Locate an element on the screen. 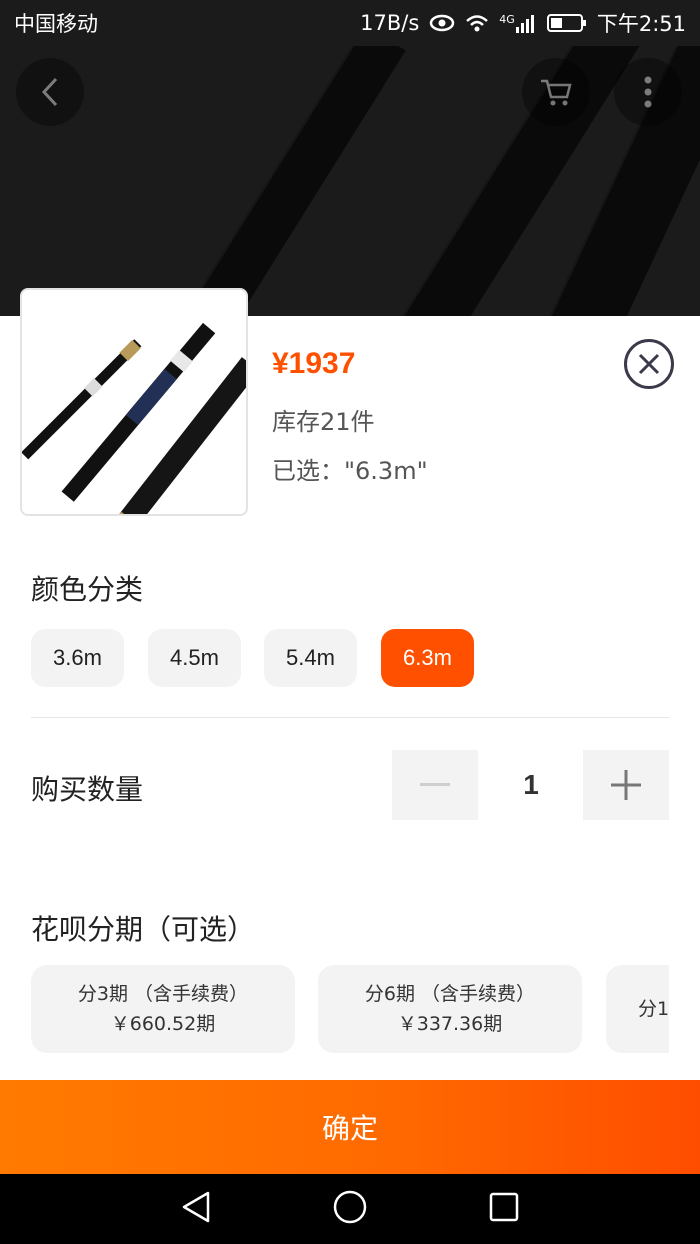 The image size is (700, 1244). confirm-button: 确定 is located at coordinates (350, 1127).